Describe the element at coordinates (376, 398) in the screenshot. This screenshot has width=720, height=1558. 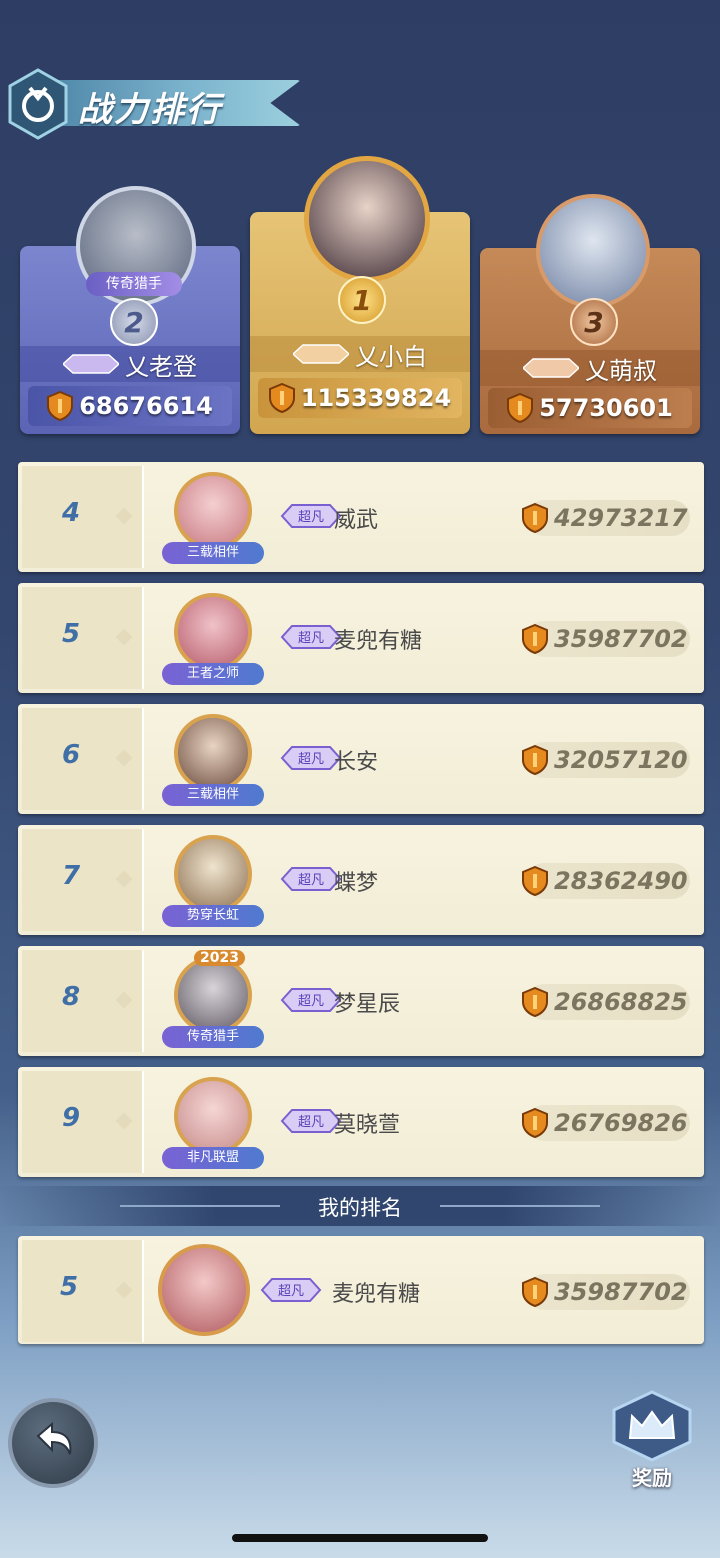
I see `podium-score: 115339824` at that location.